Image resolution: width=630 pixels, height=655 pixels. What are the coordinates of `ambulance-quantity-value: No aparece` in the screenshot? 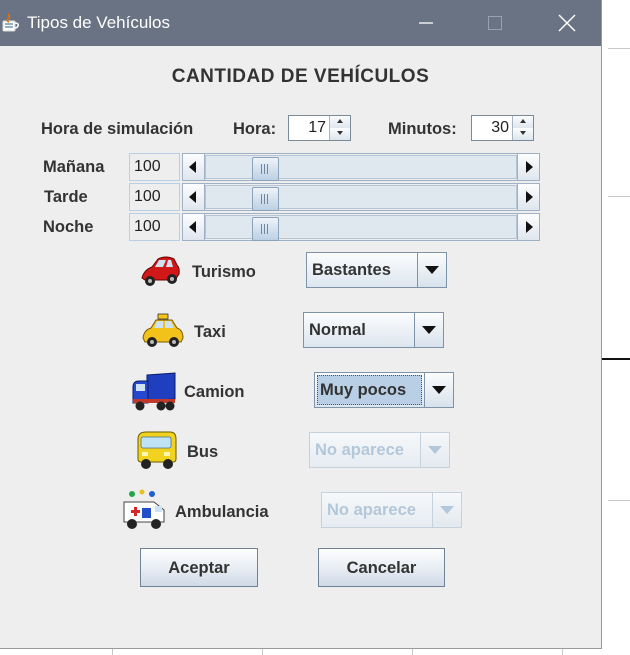 It's located at (371, 510).